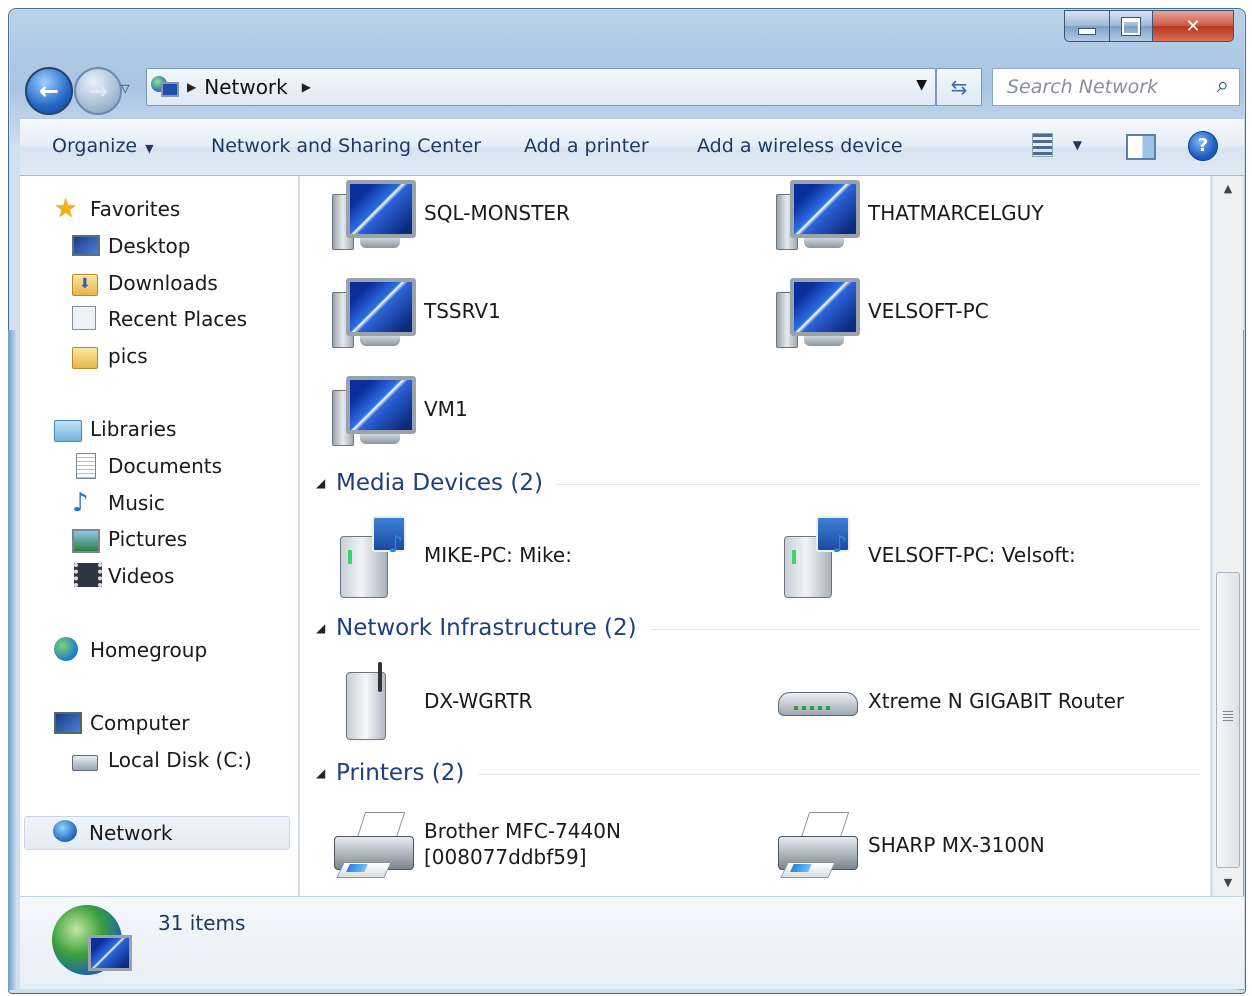 The width and height of the screenshot is (1252, 996). Describe the element at coordinates (497, 213) in the screenshot. I see `computer-name: SQL-MONSTER` at that location.